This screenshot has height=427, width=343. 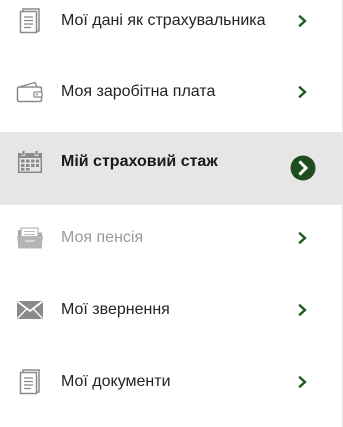 I want to click on menu-item-label: Моя пенсія, so click(x=102, y=237).